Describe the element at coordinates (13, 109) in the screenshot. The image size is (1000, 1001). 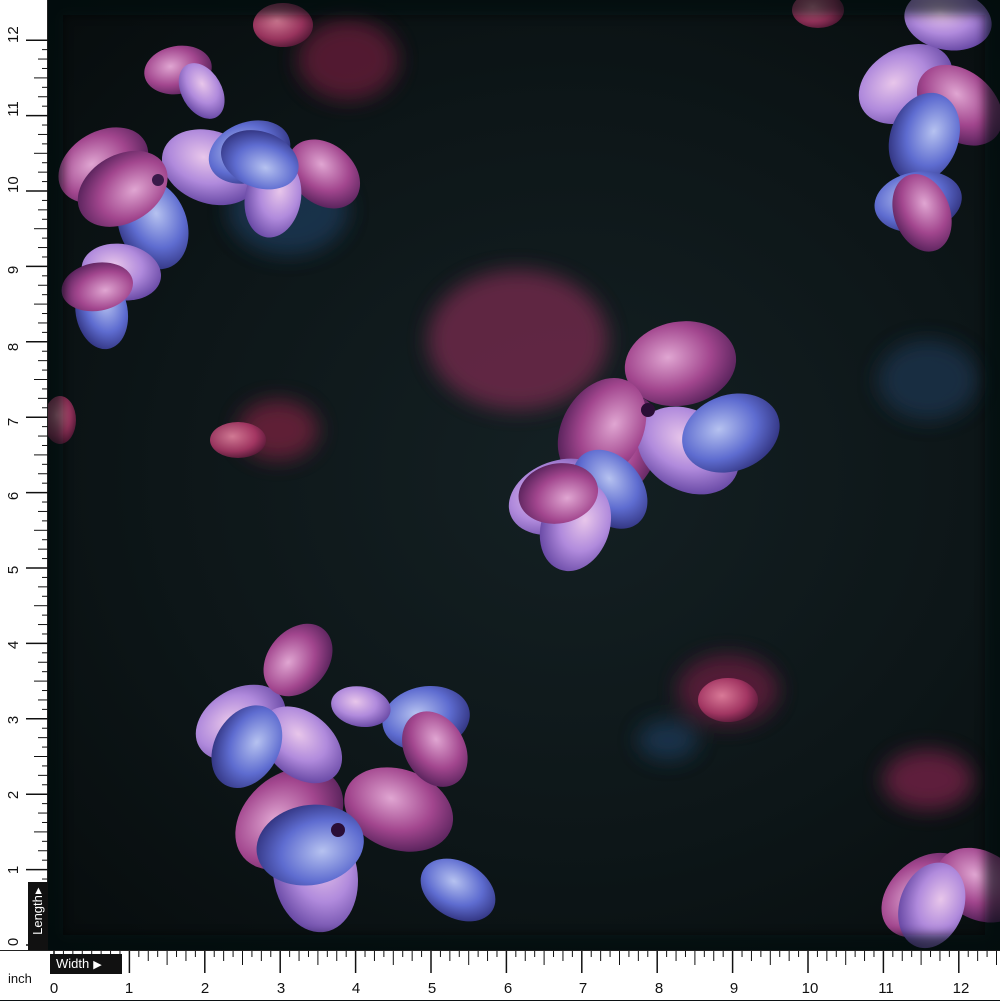
I see `length-mark-11: 11` at that location.